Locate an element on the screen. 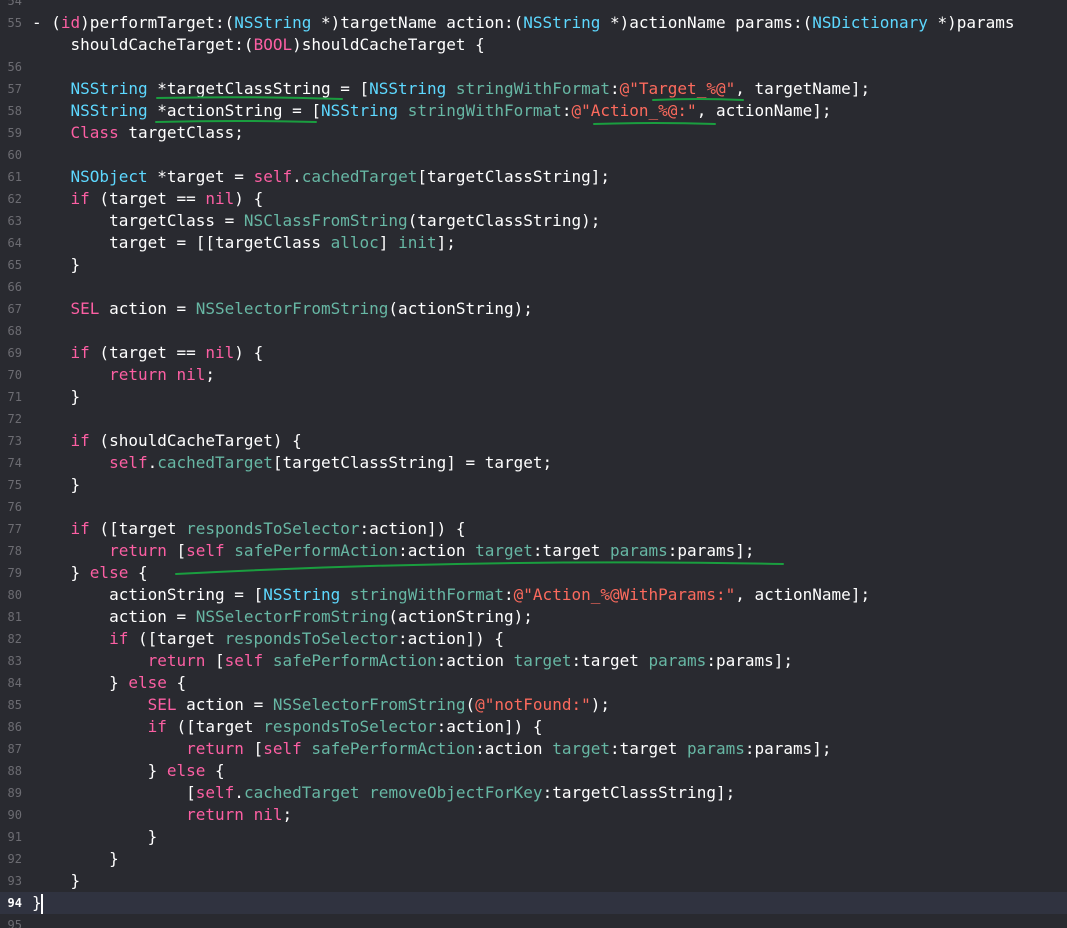 The height and width of the screenshot is (928, 1067). text-cursor is located at coordinates (42, 904).